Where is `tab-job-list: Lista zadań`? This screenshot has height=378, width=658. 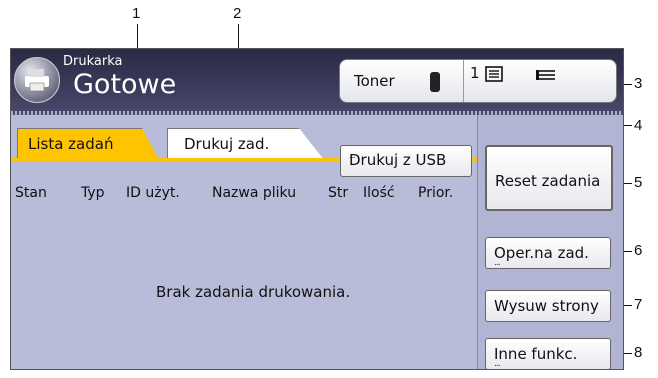
tab-job-list: Lista zadań is located at coordinates (88, 144).